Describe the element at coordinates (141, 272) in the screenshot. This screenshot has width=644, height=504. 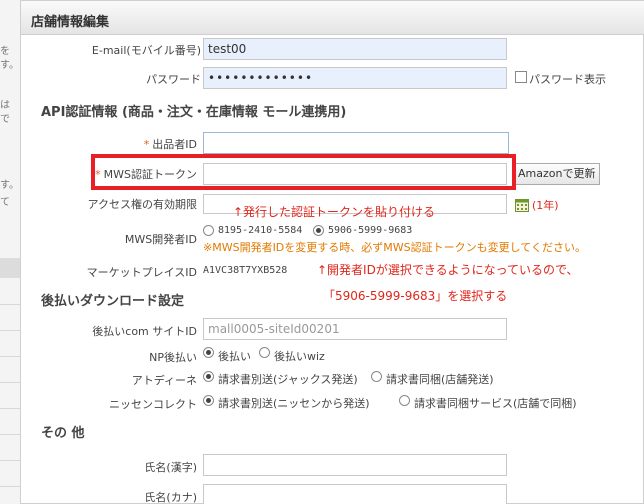
I see `marketplace-label: マーケットプレイスID` at that location.